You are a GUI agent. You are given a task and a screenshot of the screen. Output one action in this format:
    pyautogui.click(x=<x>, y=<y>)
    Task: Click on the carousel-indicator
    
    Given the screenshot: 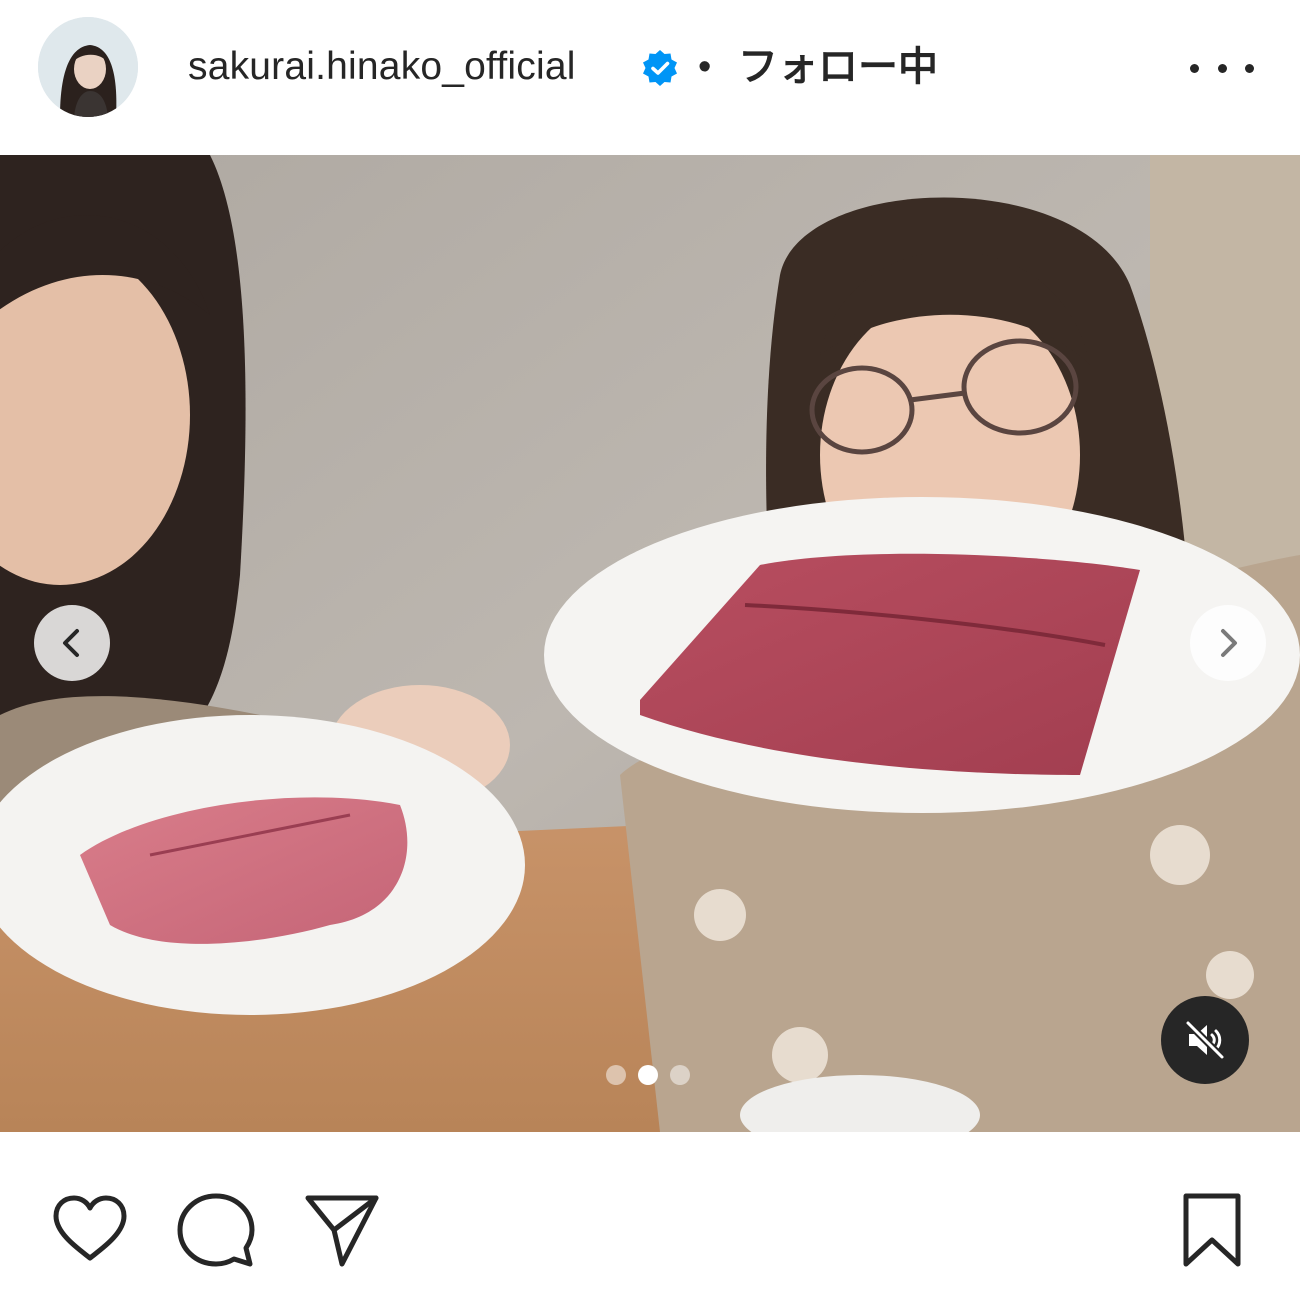 What is the action you would take?
    pyautogui.click(x=651, y=1075)
    